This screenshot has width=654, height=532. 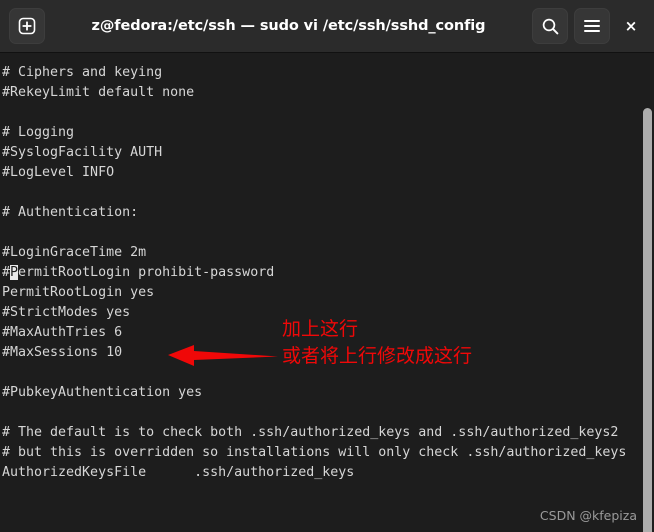 What do you see at coordinates (138, 272) in the screenshot?
I see `terminal-line: #PermitRootLogin prohibit-password` at bounding box center [138, 272].